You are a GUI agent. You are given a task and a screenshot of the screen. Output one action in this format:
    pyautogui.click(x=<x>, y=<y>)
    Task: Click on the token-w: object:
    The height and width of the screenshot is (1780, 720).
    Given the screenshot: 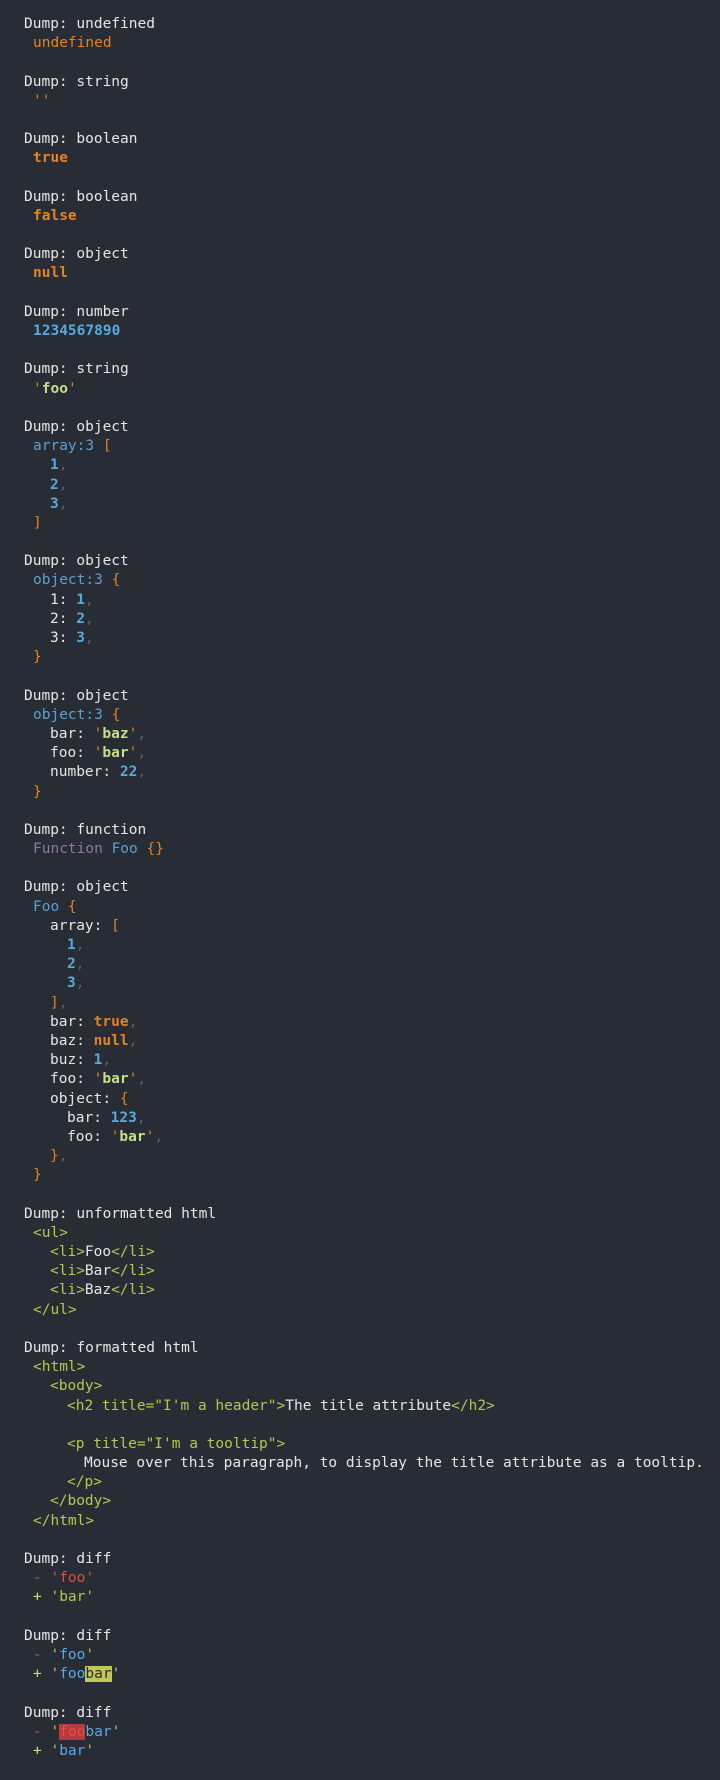 What is the action you would take?
    pyautogui.click(x=85, y=1098)
    